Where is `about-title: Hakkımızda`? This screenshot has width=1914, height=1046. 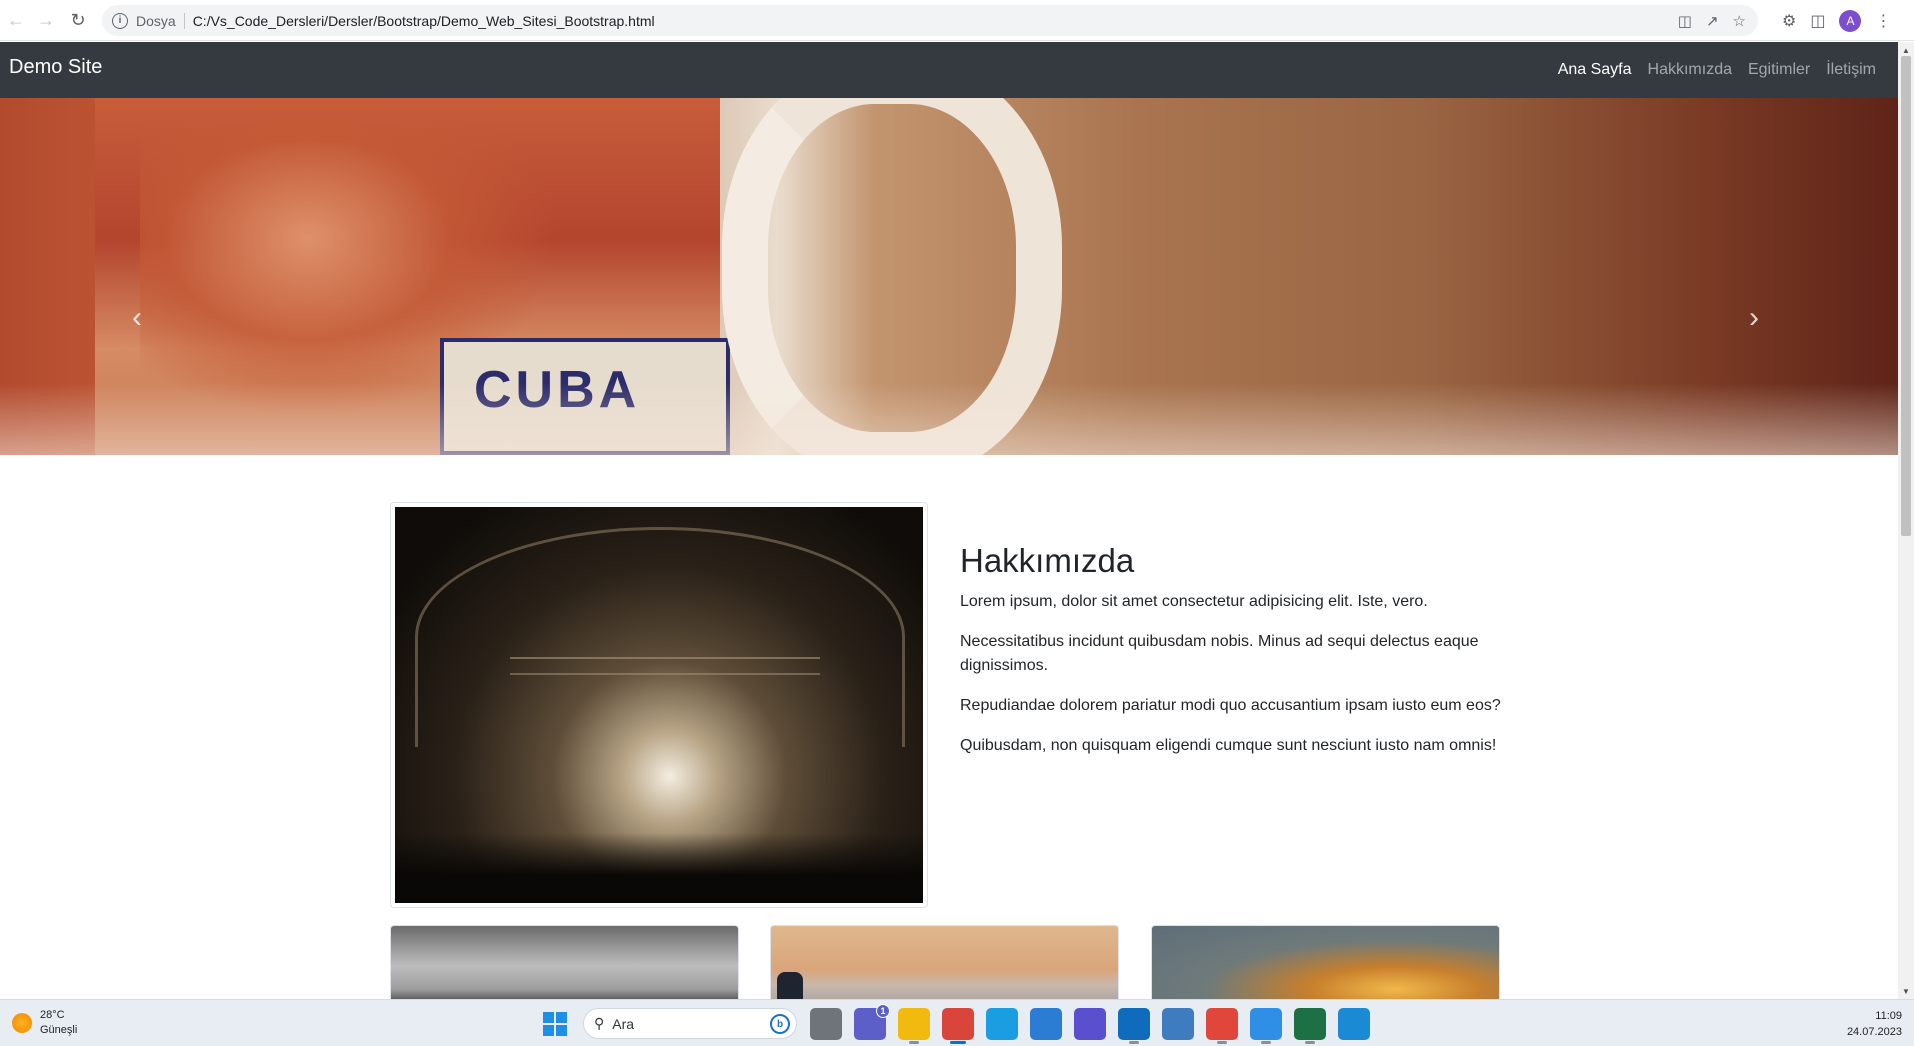 about-title: Hakkımızda is located at coordinates (1047, 560).